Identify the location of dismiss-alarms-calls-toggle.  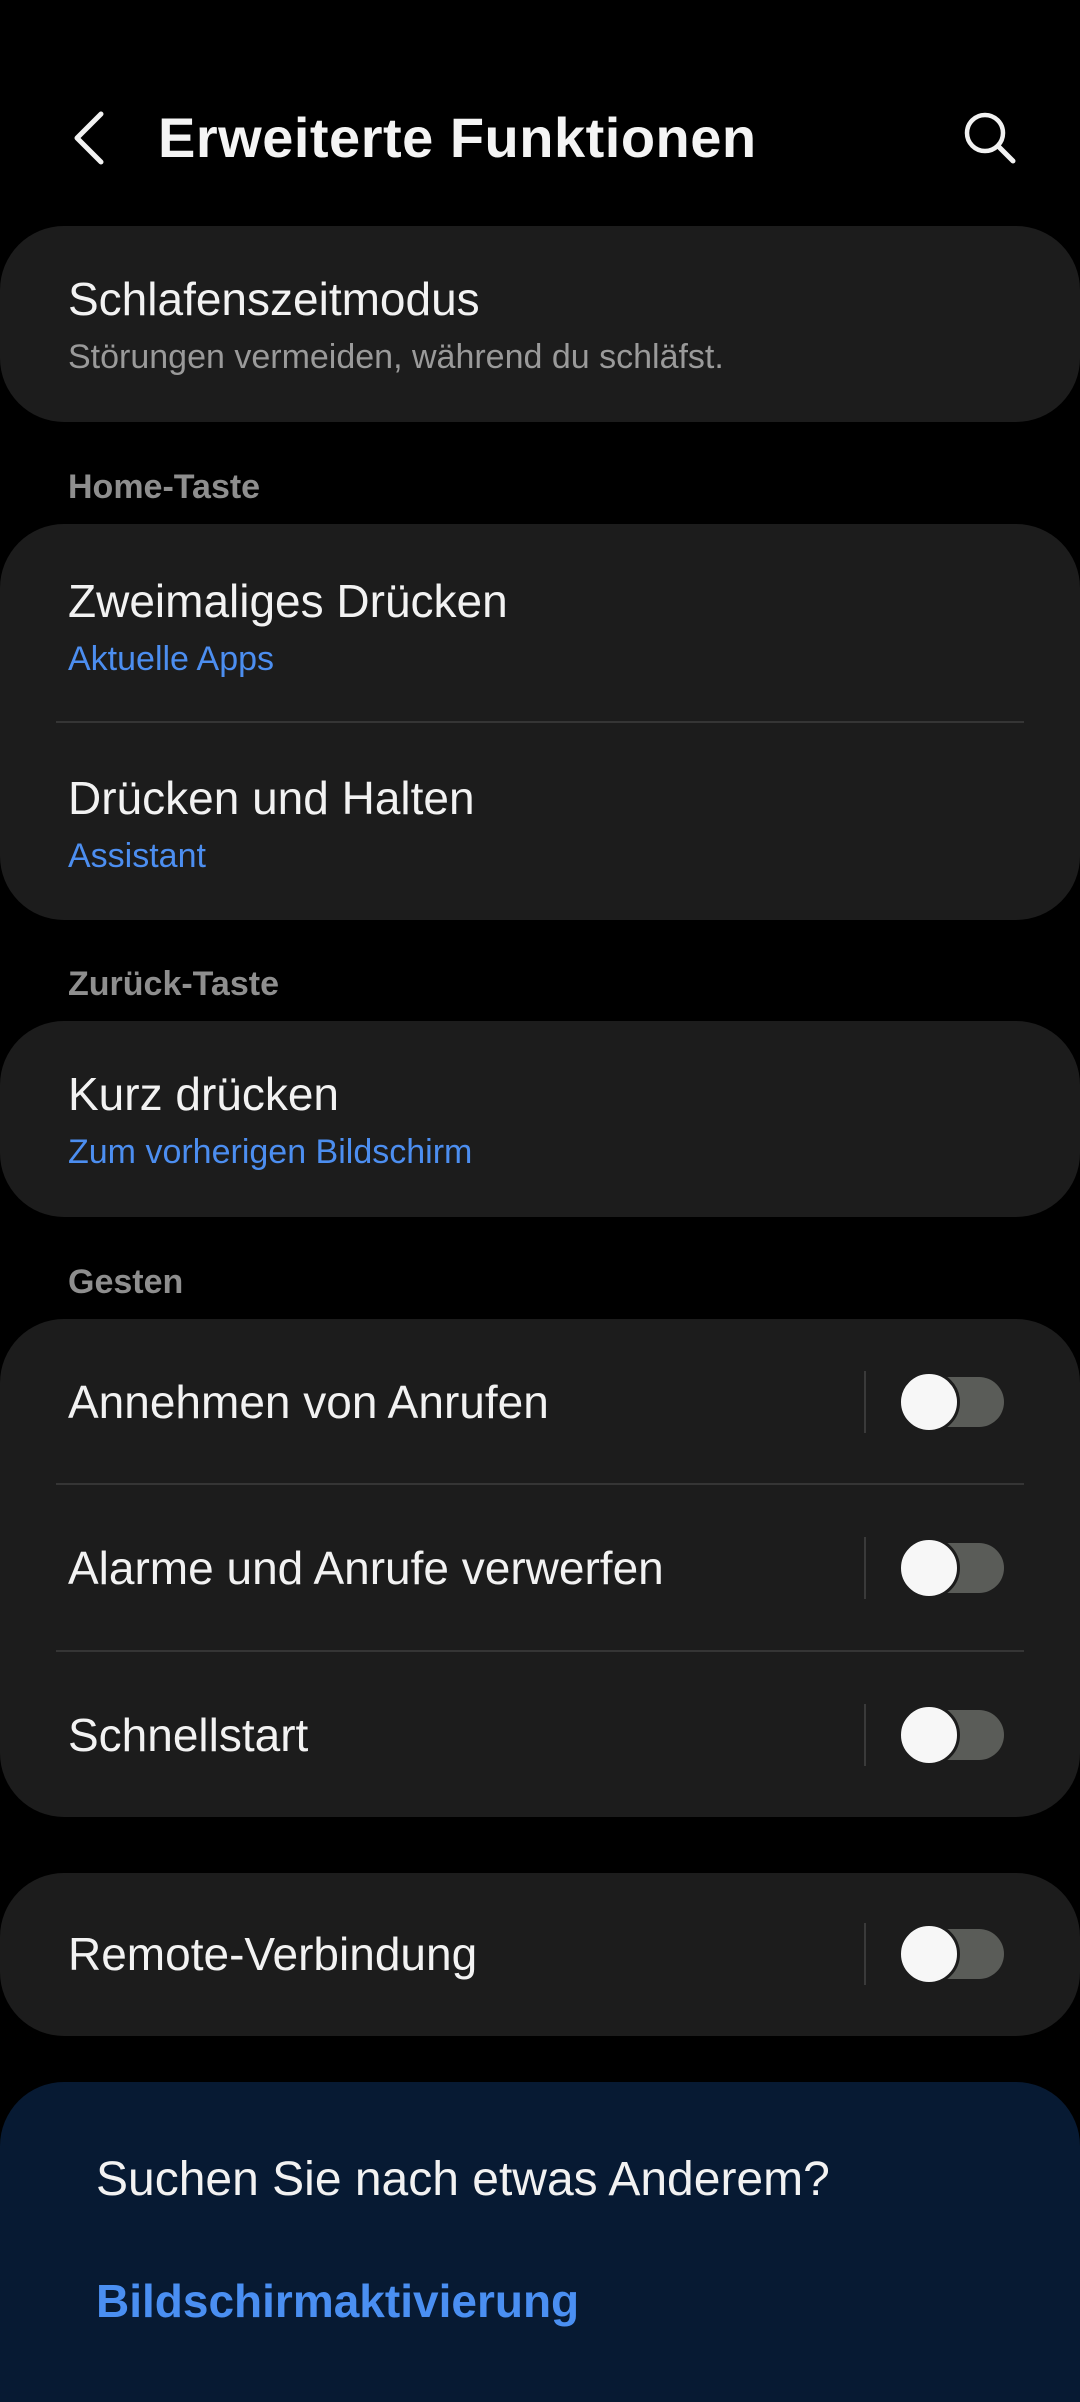
(951, 1568).